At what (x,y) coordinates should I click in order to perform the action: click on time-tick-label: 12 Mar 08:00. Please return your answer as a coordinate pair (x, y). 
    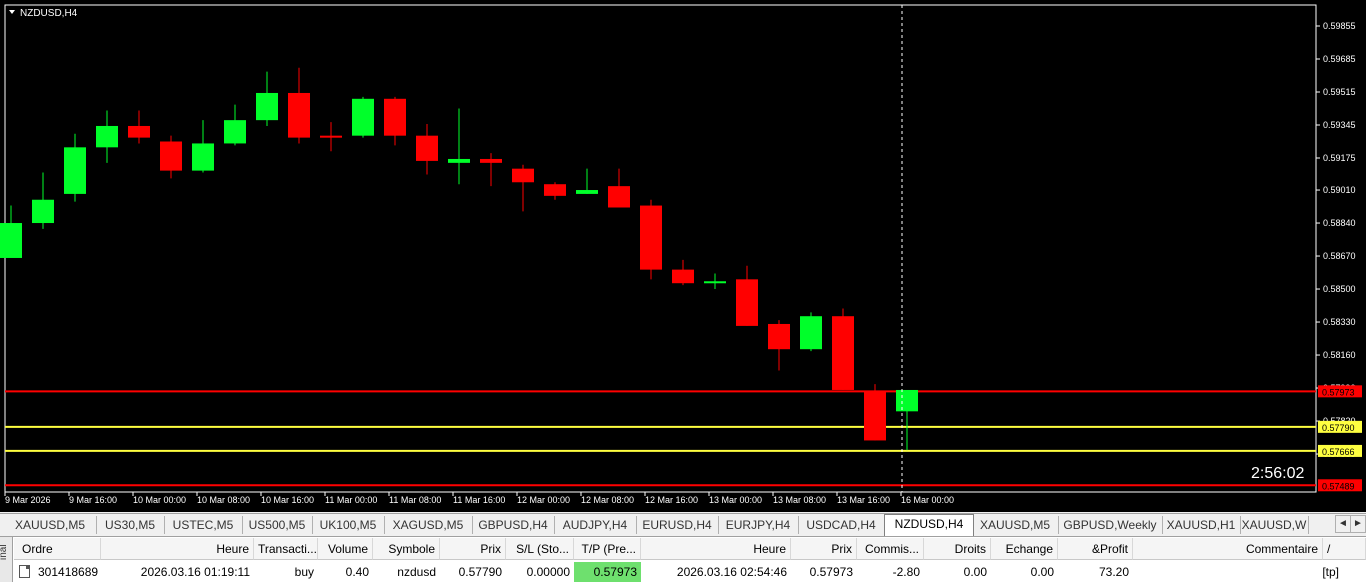
    Looking at the image, I should click on (607, 500).